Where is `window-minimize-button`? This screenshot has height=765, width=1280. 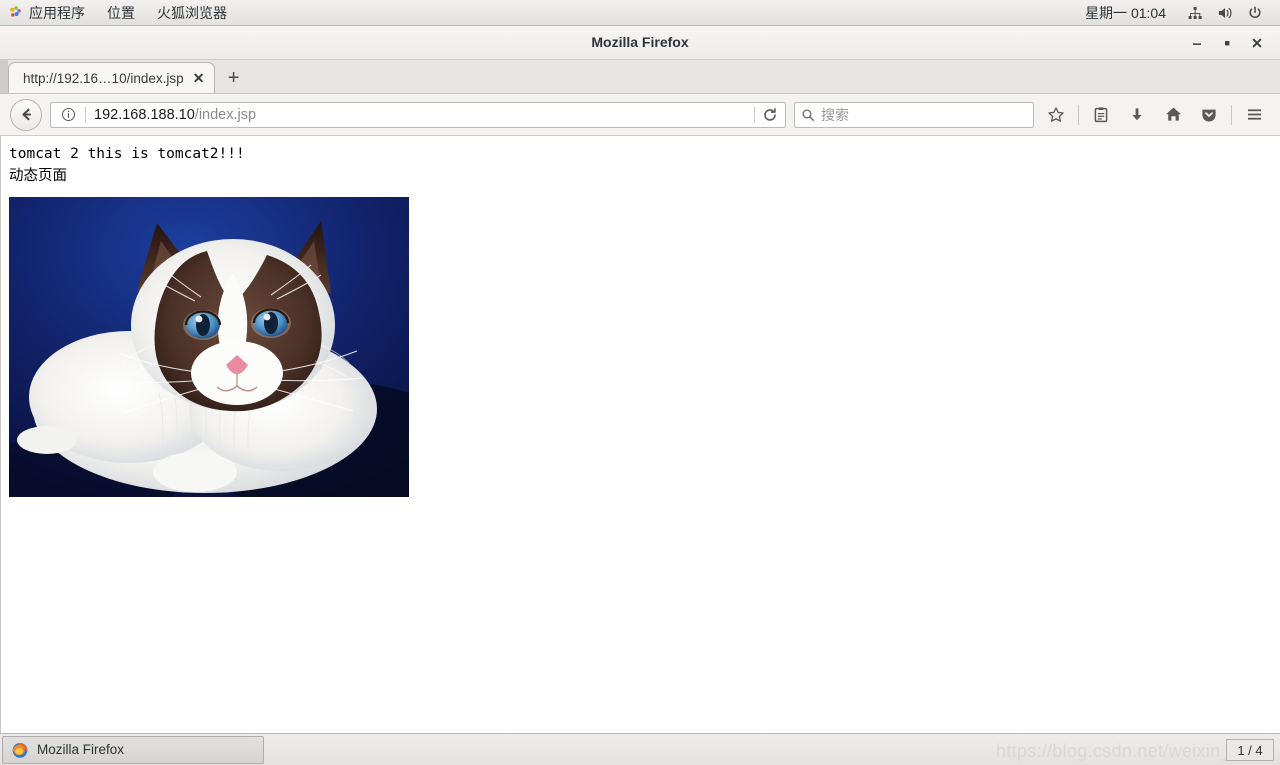
window-minimize-button is located at coordinates (1197, 43).